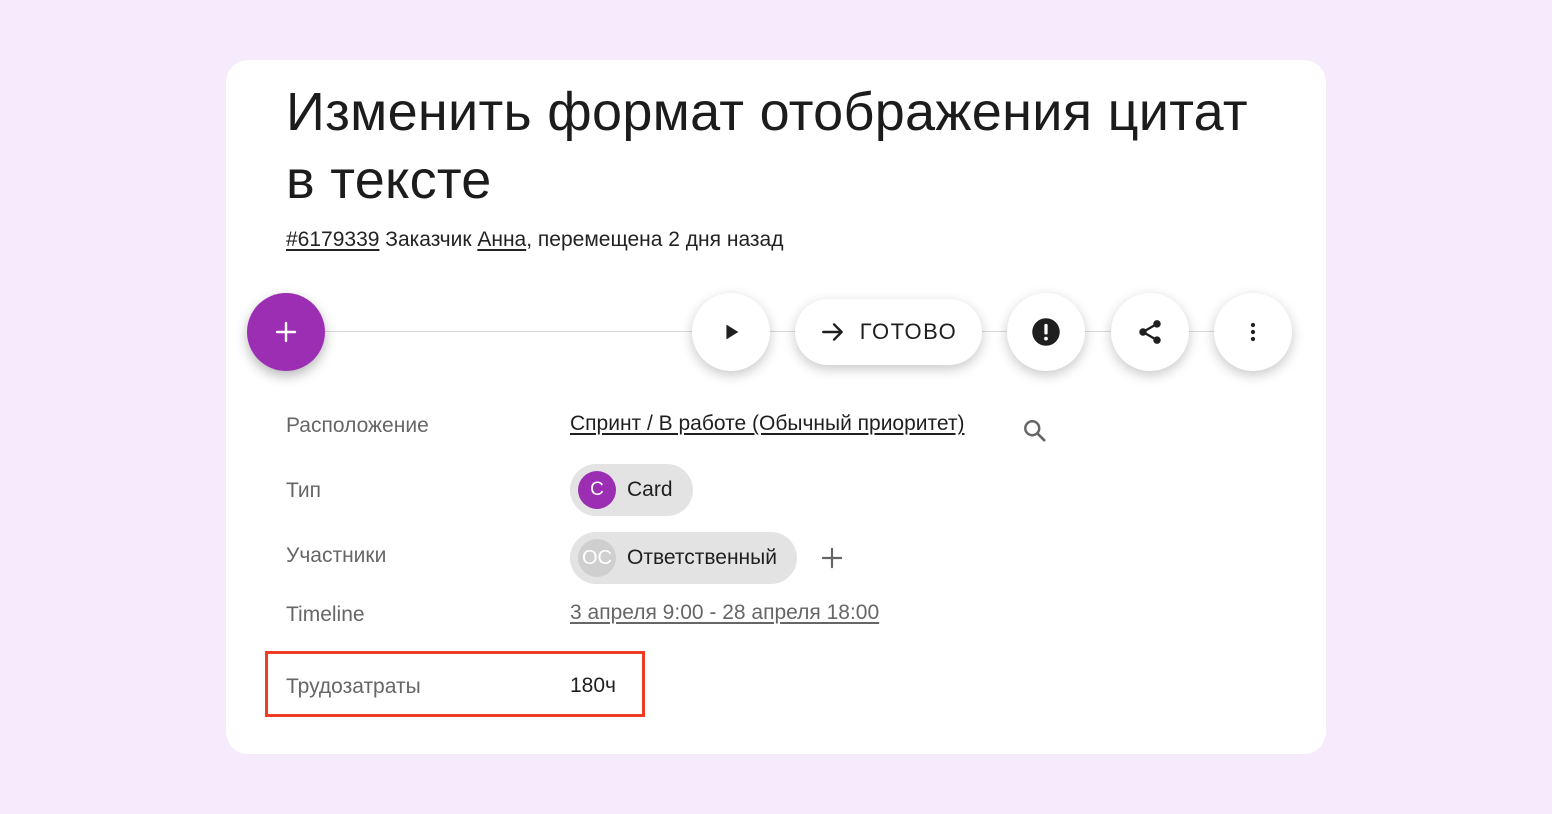 The width and height of the screenshot is (1552, 814). I want to click on share-button, so click(1150, 332).